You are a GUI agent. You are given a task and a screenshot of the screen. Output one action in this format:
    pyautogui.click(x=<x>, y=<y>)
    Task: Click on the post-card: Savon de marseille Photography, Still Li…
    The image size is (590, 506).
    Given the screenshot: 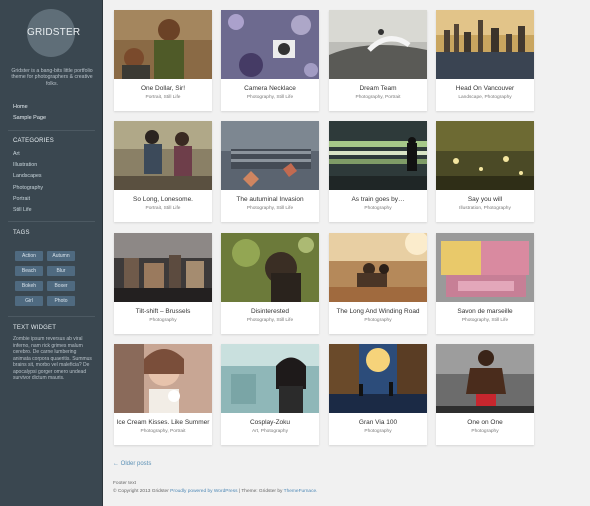 What is the action you would take?
    pyautogui.click(x=485, y=283)
    